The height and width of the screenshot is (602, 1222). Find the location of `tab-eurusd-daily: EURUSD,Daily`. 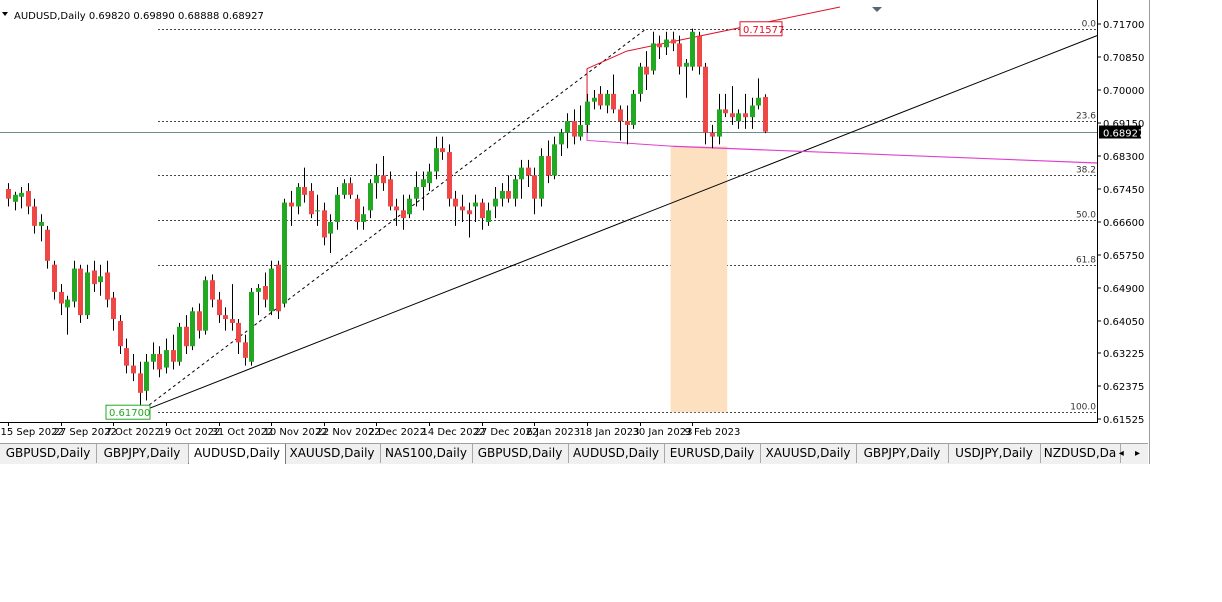

tab-eurusd-daily: EURUSD,Daily is located at coordinates (712, 453).